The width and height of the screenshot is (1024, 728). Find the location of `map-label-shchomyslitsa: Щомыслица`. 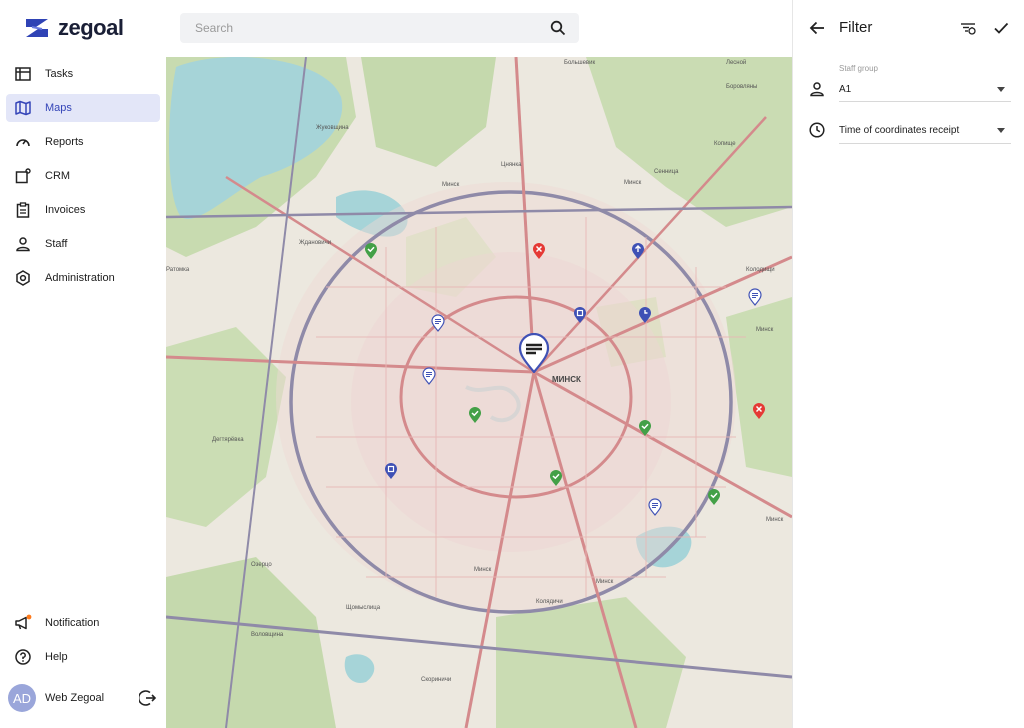

map-label-shchomyslitsa: Щомыслица is located at coordinates (363, 608).